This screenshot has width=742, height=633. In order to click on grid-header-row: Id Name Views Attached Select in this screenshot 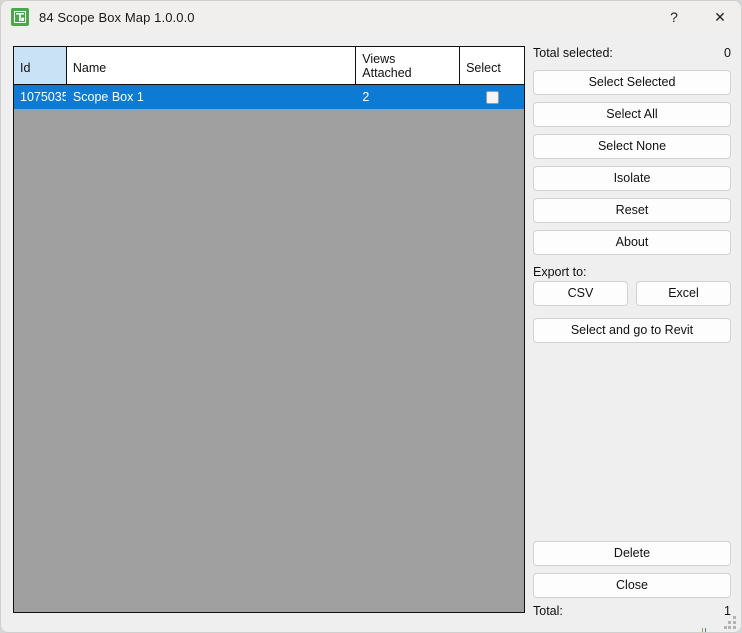, I will do `click(269, 66)`.